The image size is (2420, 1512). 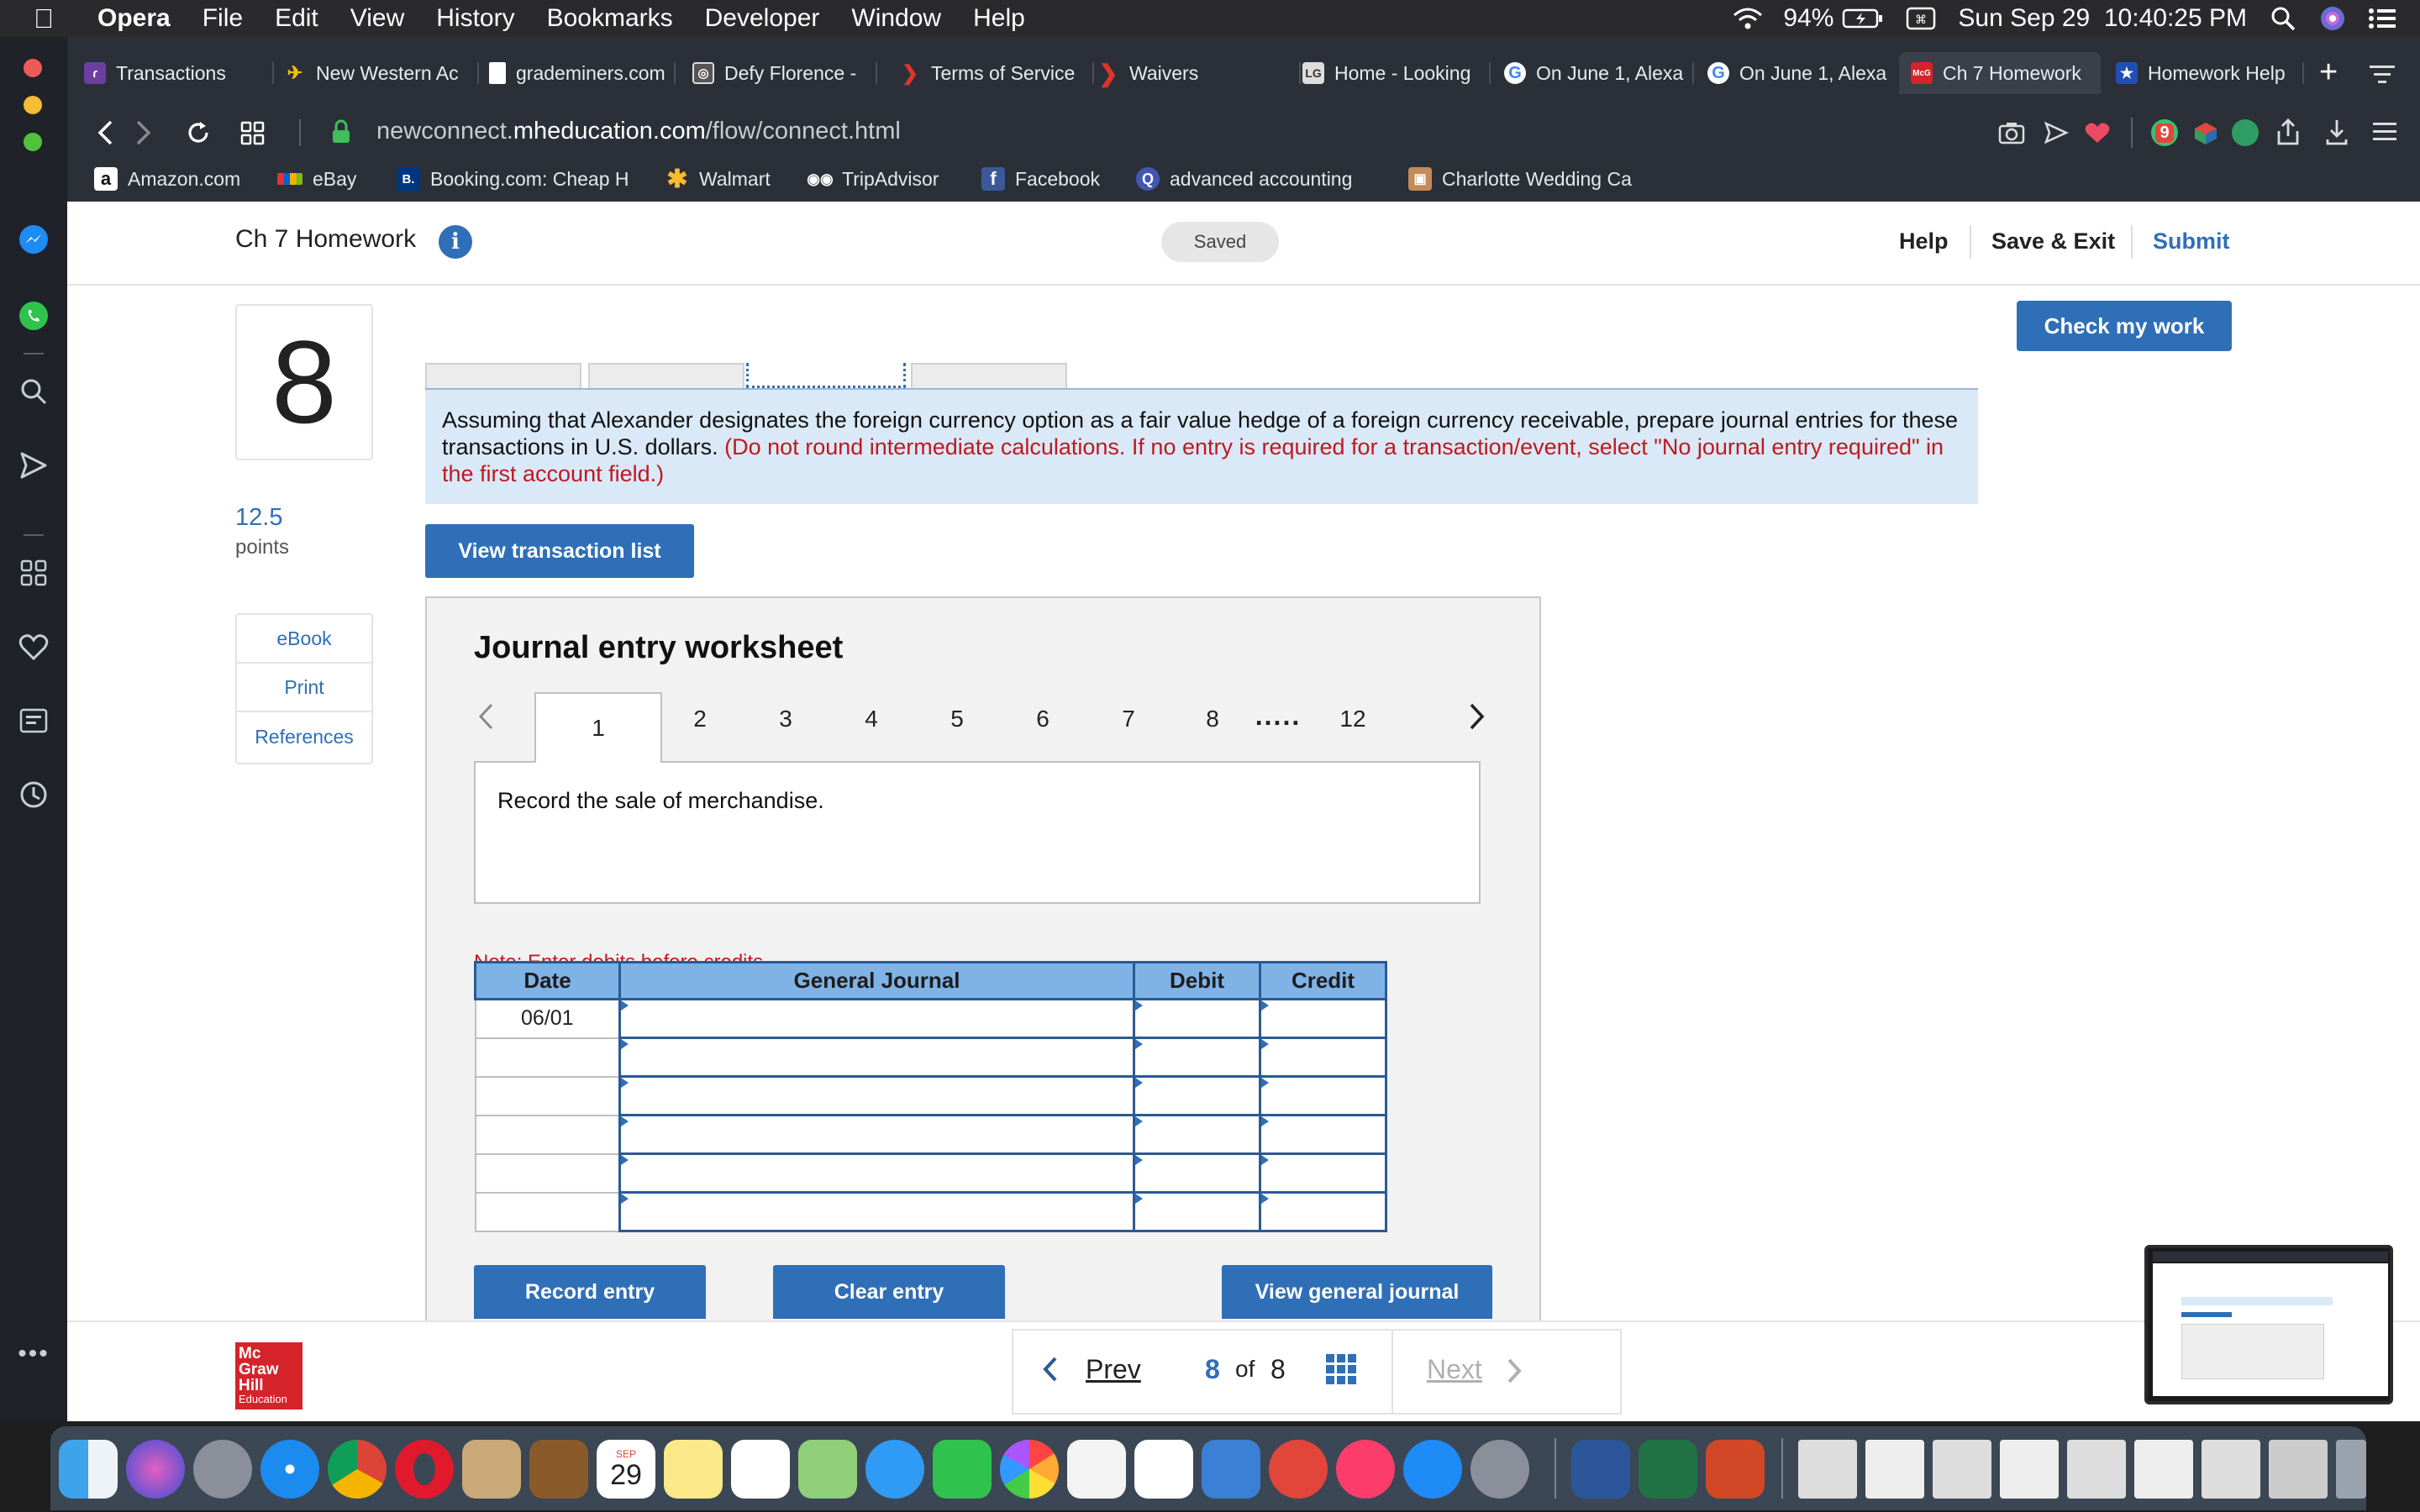 I want to click on tab-terms-of-service: ❯ Terms of Service, so click(x=995, y=73).